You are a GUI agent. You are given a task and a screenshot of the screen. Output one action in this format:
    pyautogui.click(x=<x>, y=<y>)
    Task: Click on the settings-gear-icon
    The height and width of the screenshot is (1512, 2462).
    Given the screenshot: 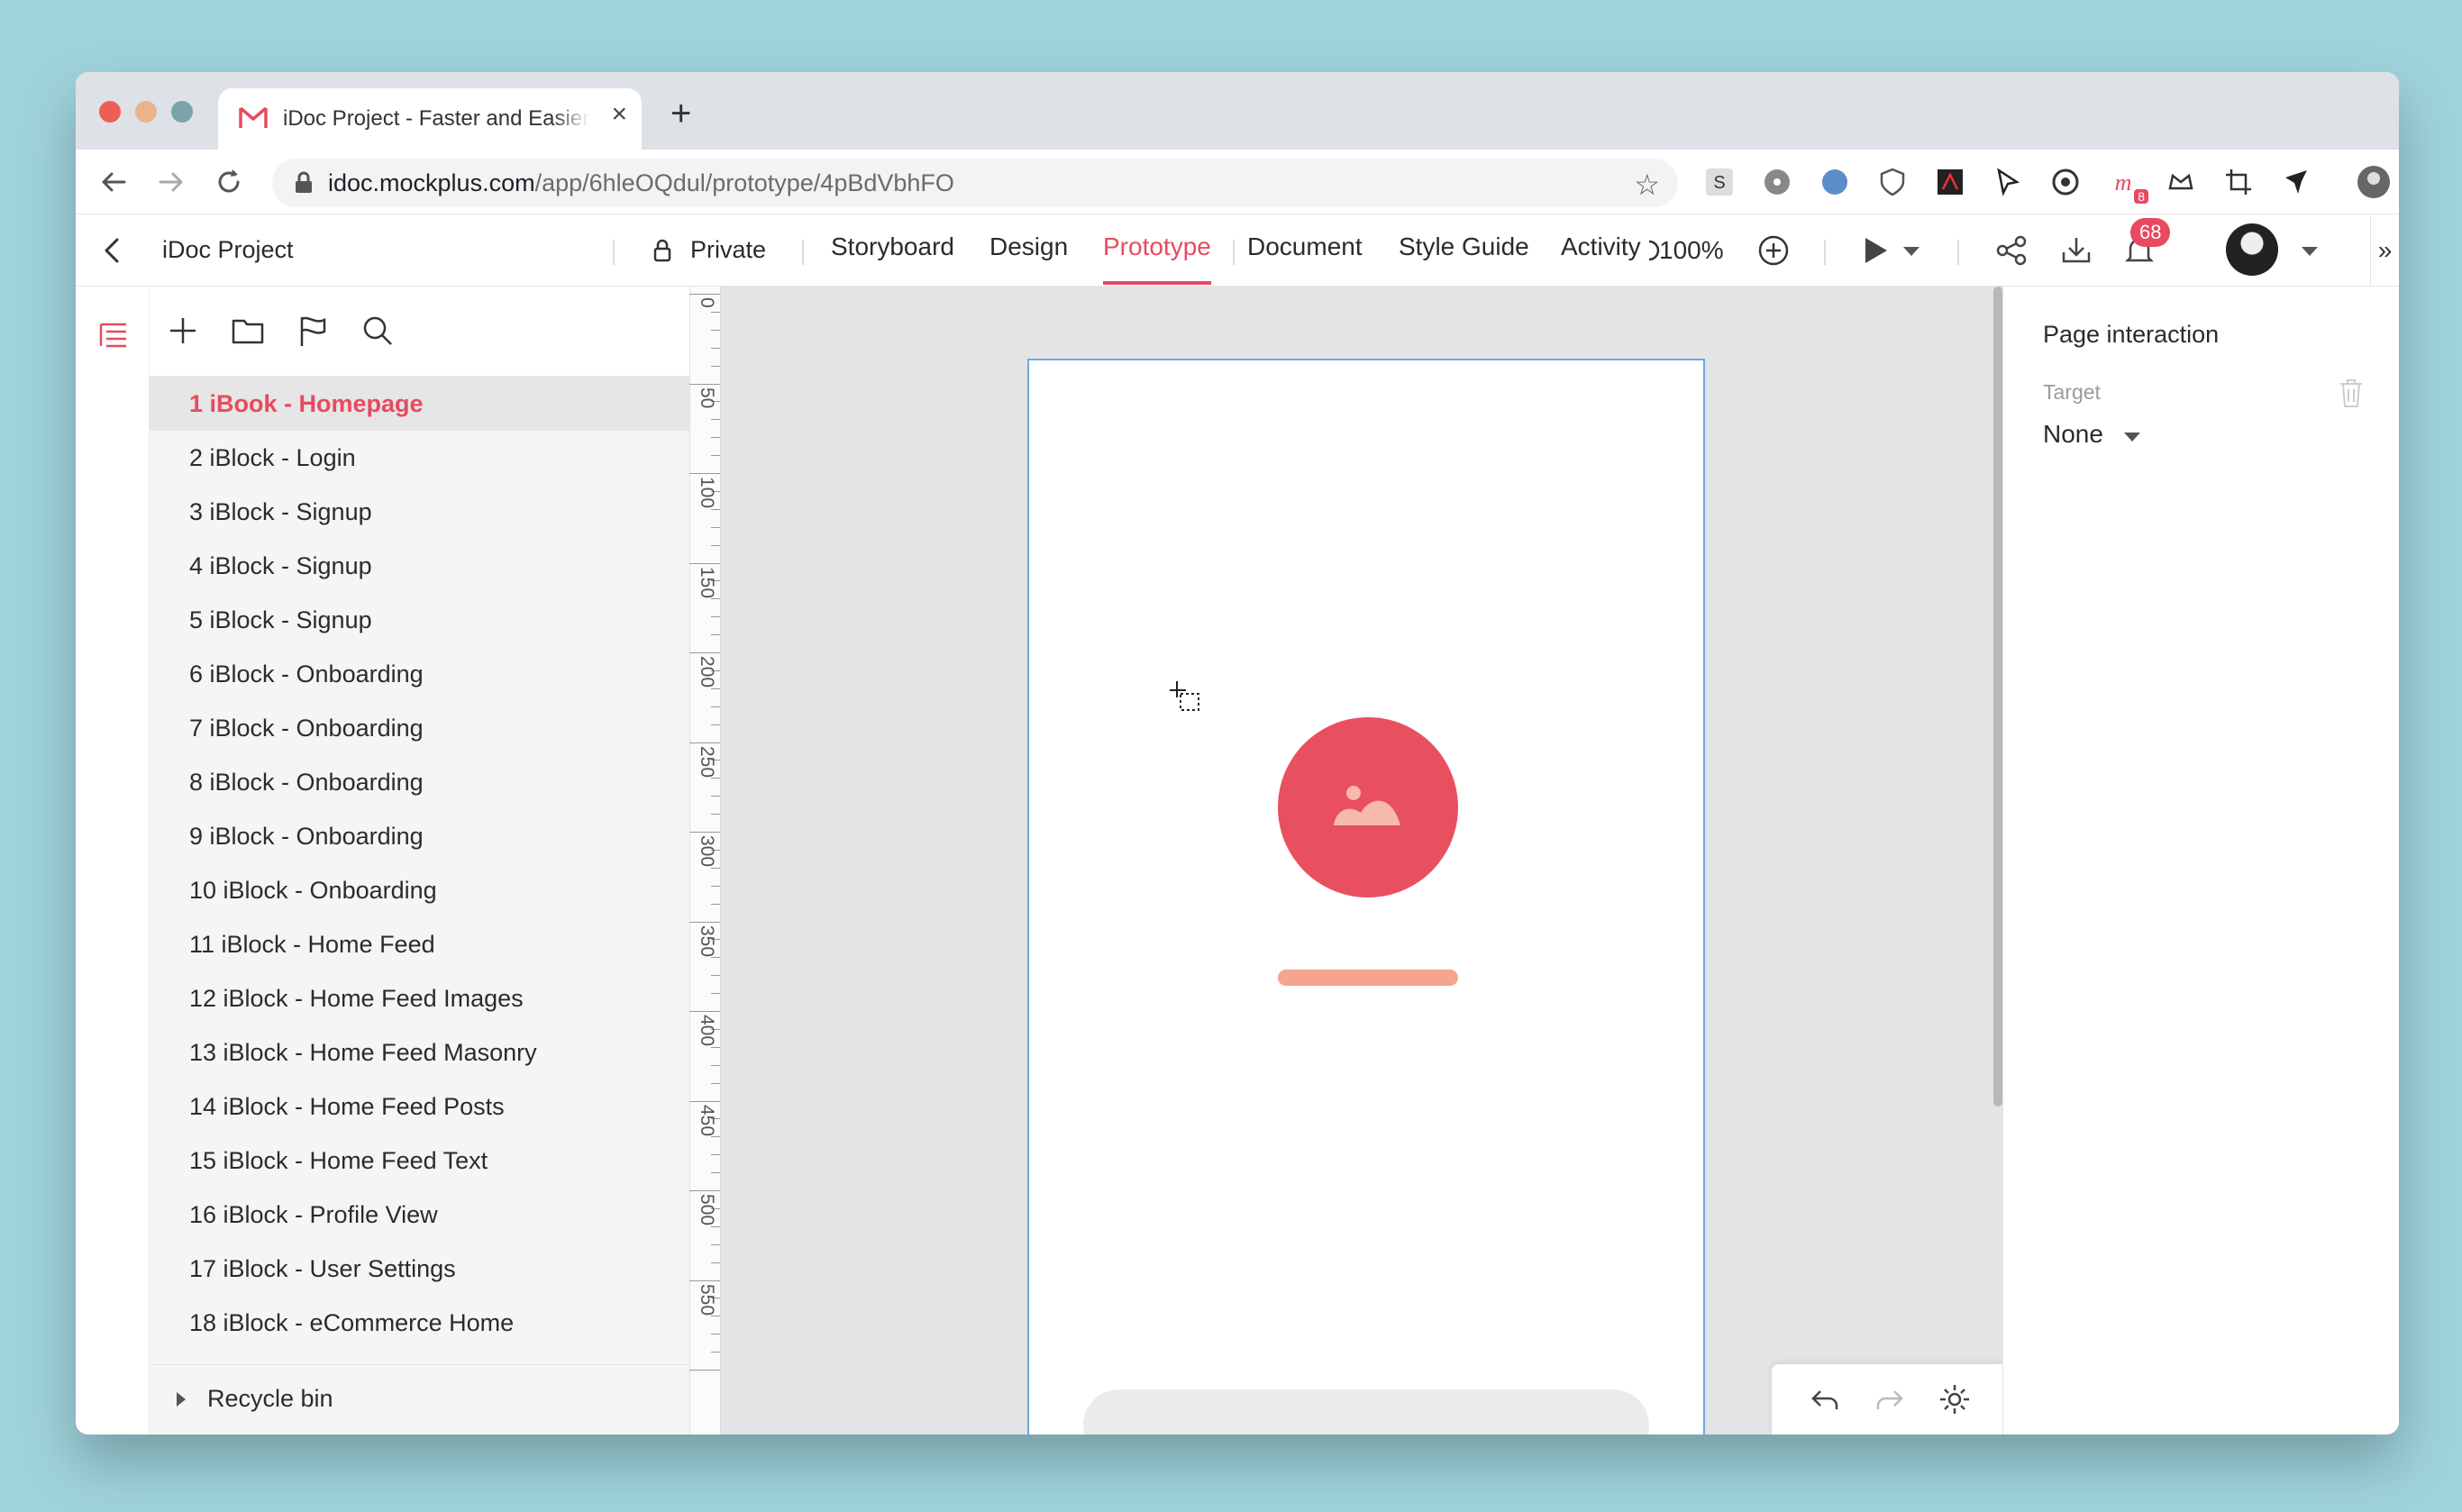 What is the action you would take?
    pyautogui.click(x=1955, y=1399)
    